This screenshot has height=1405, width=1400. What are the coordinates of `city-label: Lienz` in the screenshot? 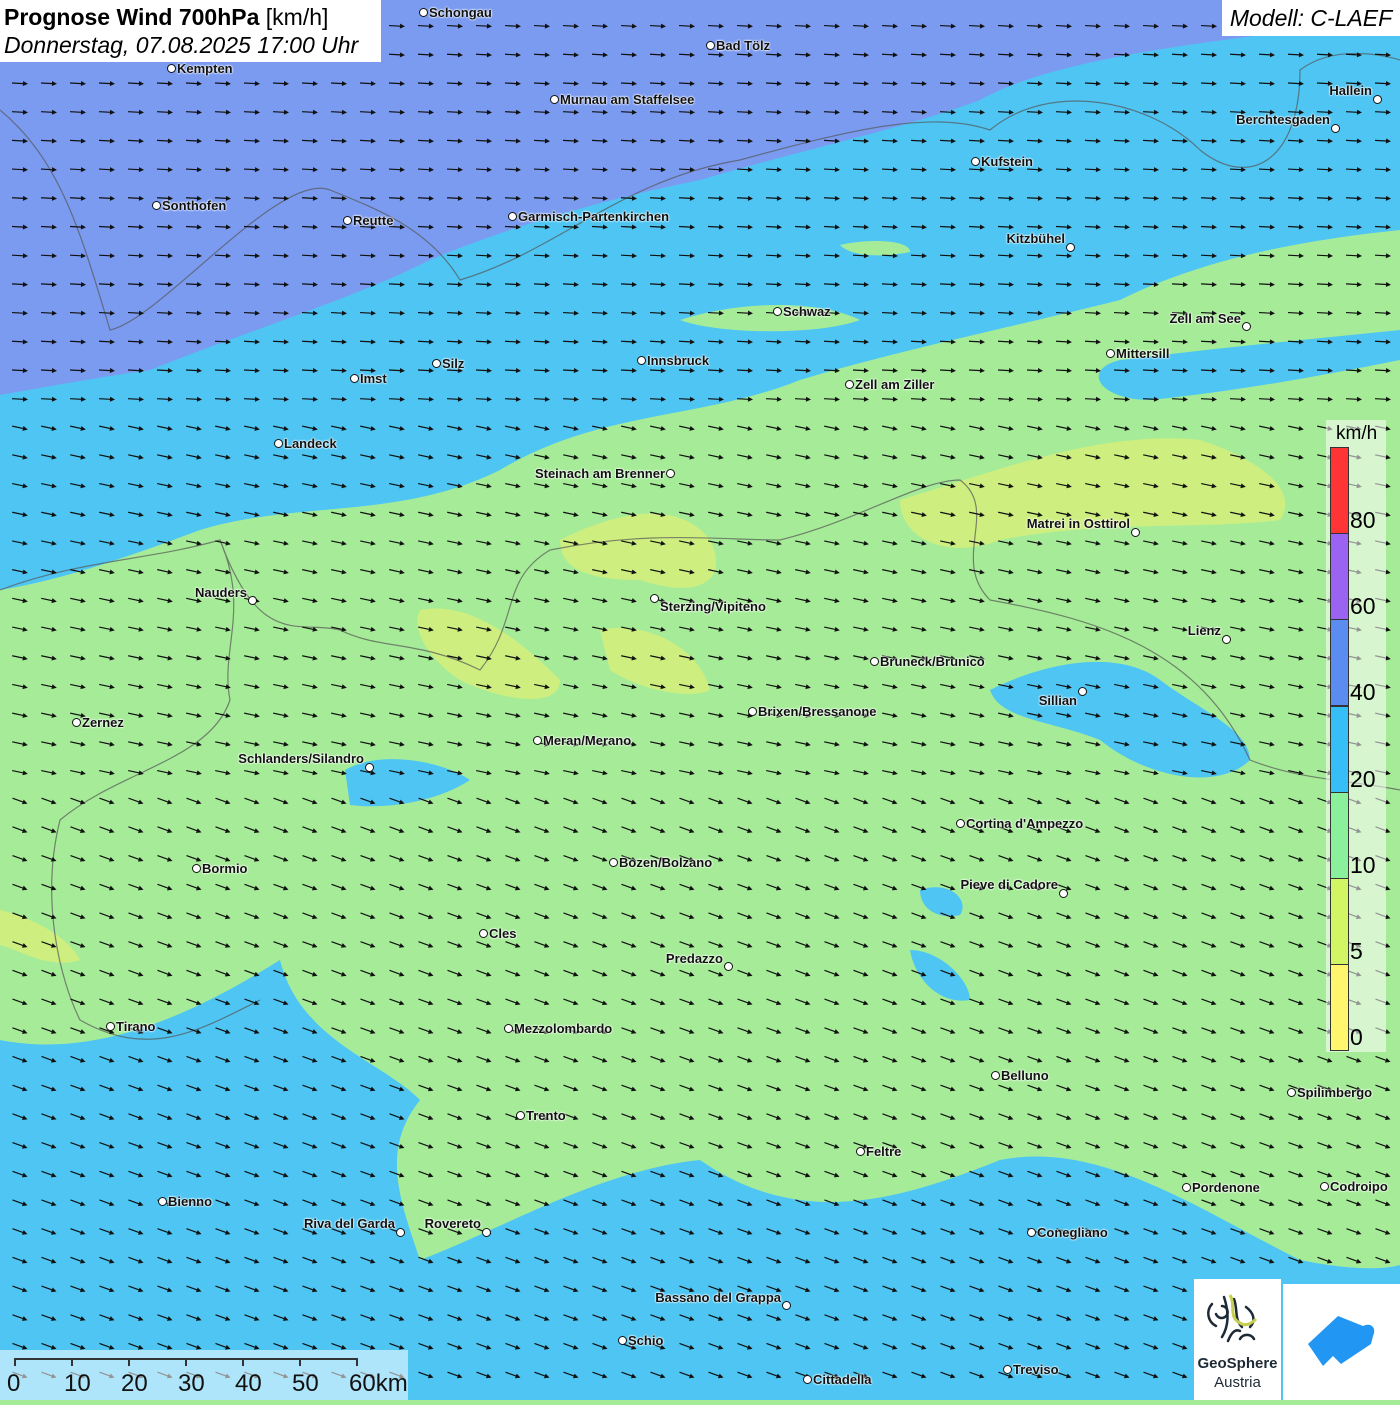 It's located at (1204, 630).